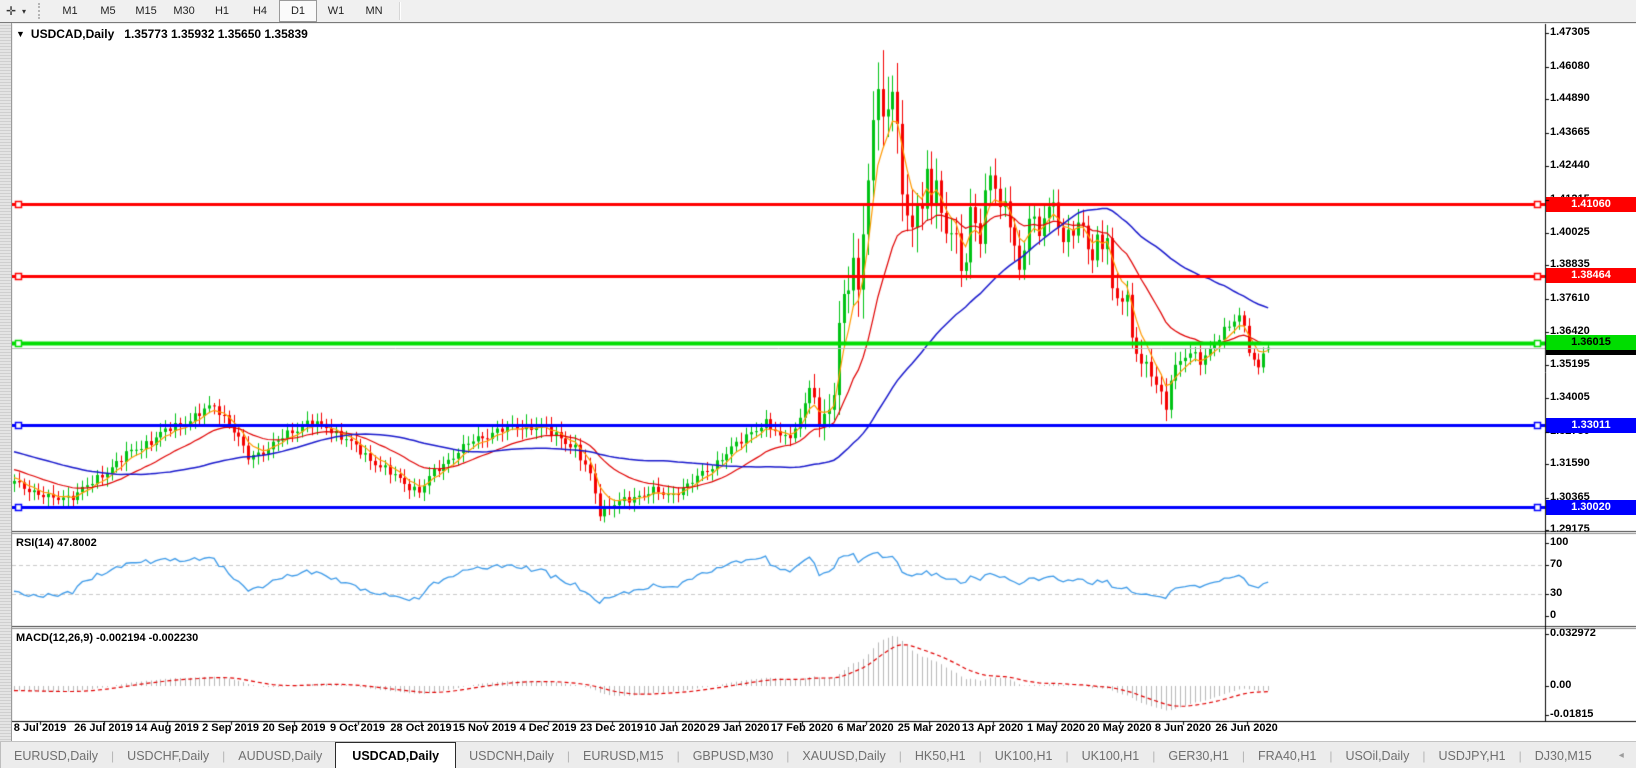 The width and height of the screenshot is (1636, 768). Describe the element at coordinates (298, 11) in the screenshot. I see `timeframe-button-d1: D1` at that location.